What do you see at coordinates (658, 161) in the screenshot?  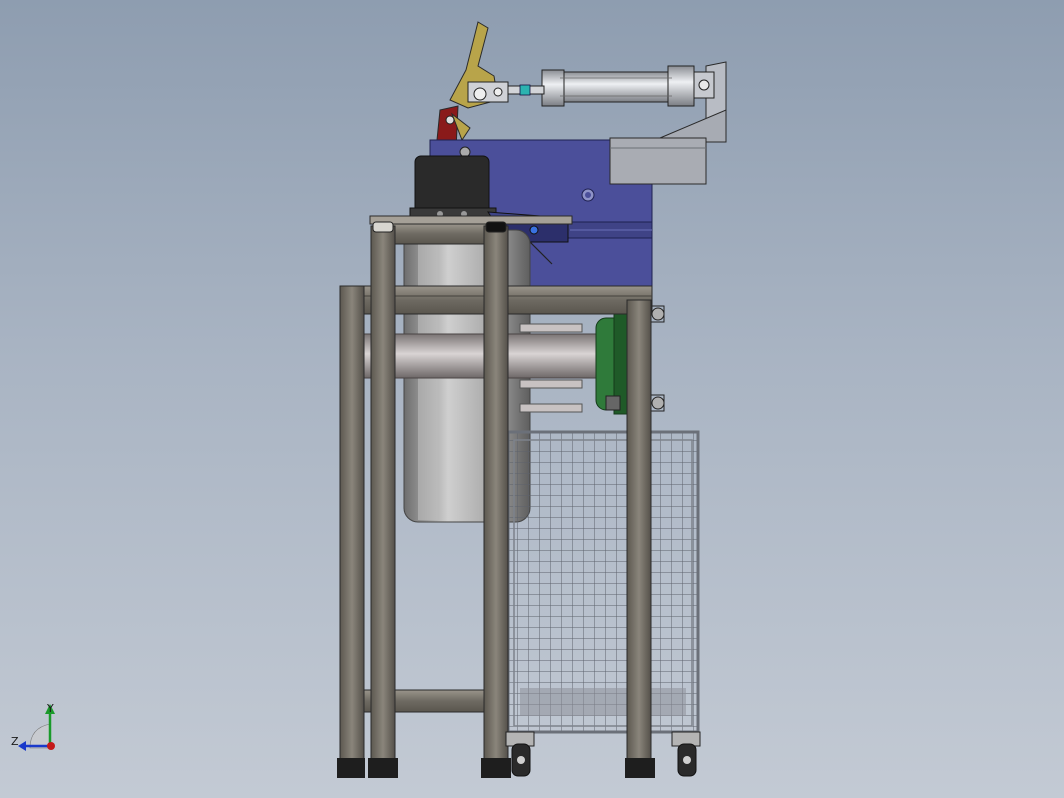 I see `feed-tray` at bounding box center [658, 161].